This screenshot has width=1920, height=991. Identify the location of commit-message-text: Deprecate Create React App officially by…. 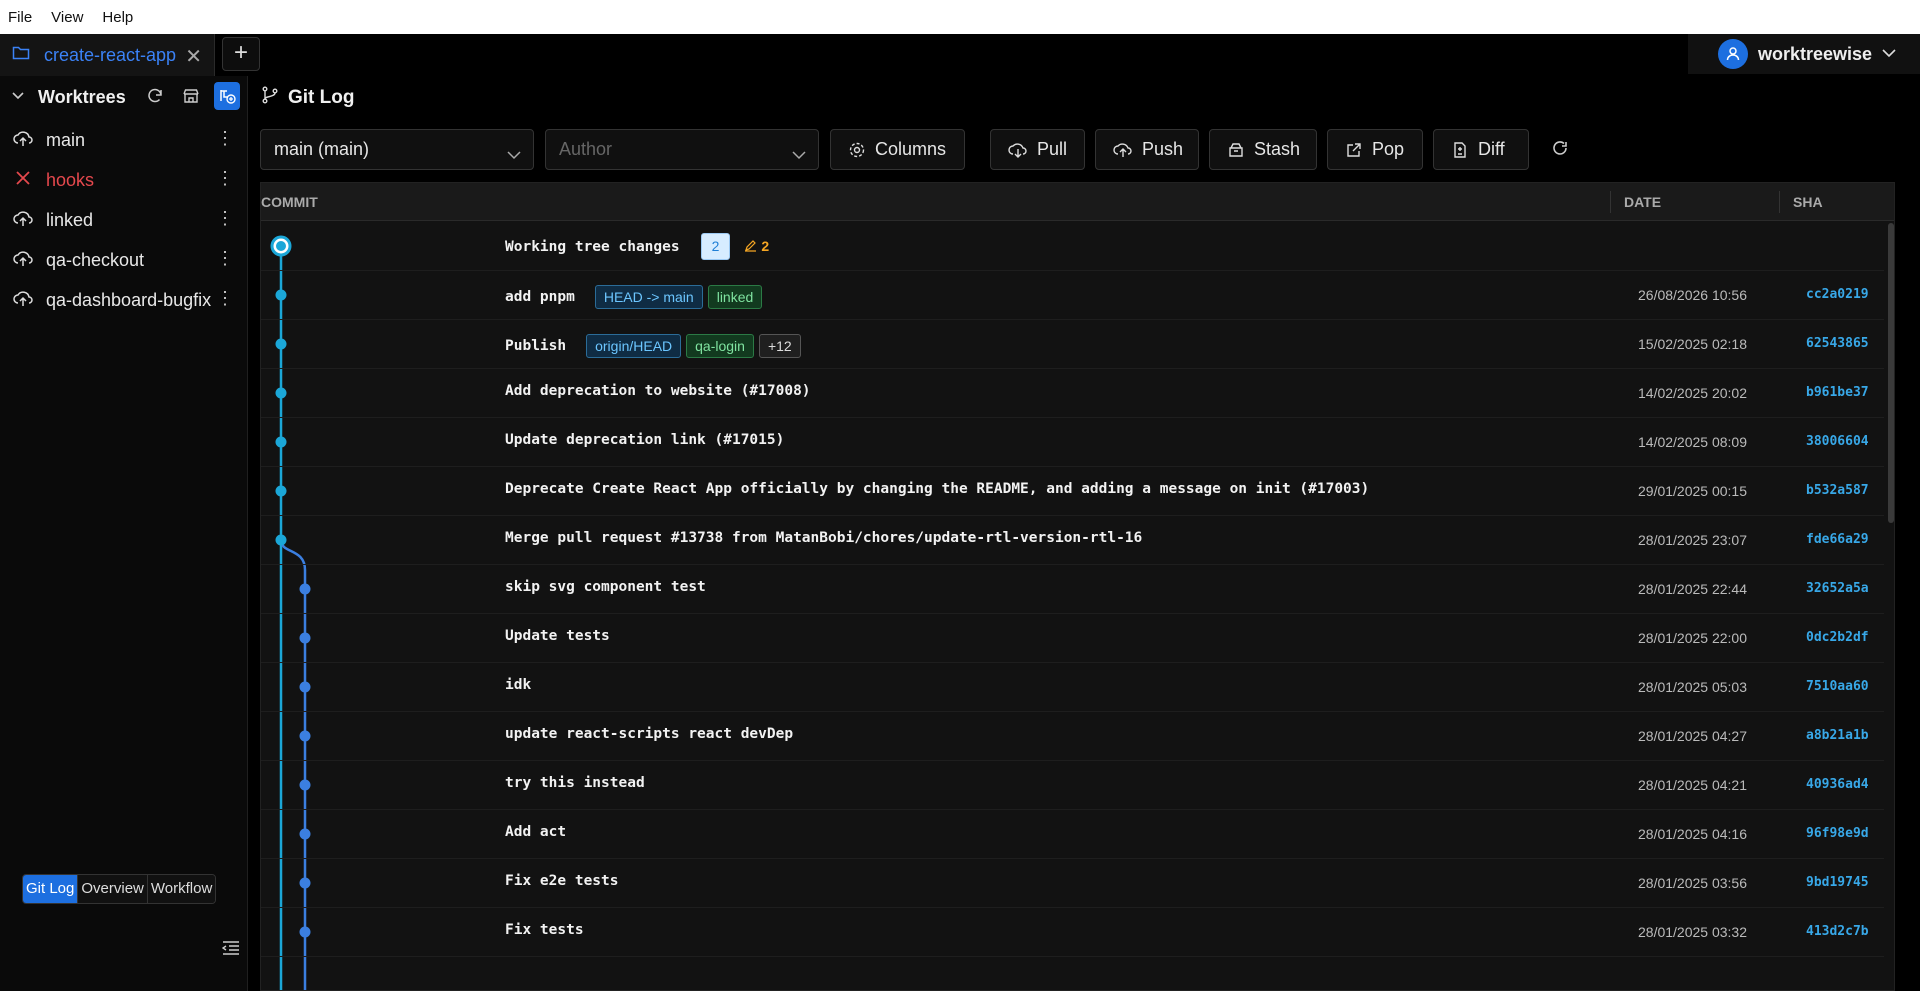
(937, 489).